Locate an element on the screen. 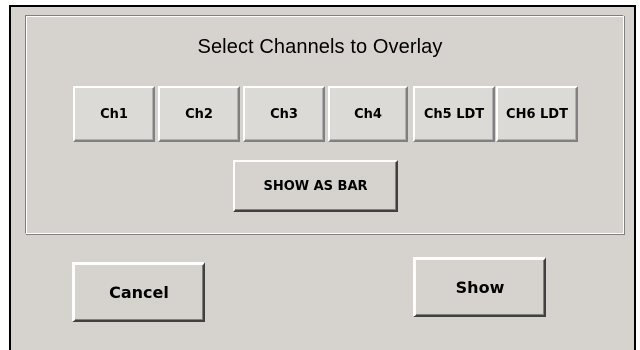 This screenshot has height=350, width=640. group-title: Select Channels to Overlay is located at coordinates (320, 47).